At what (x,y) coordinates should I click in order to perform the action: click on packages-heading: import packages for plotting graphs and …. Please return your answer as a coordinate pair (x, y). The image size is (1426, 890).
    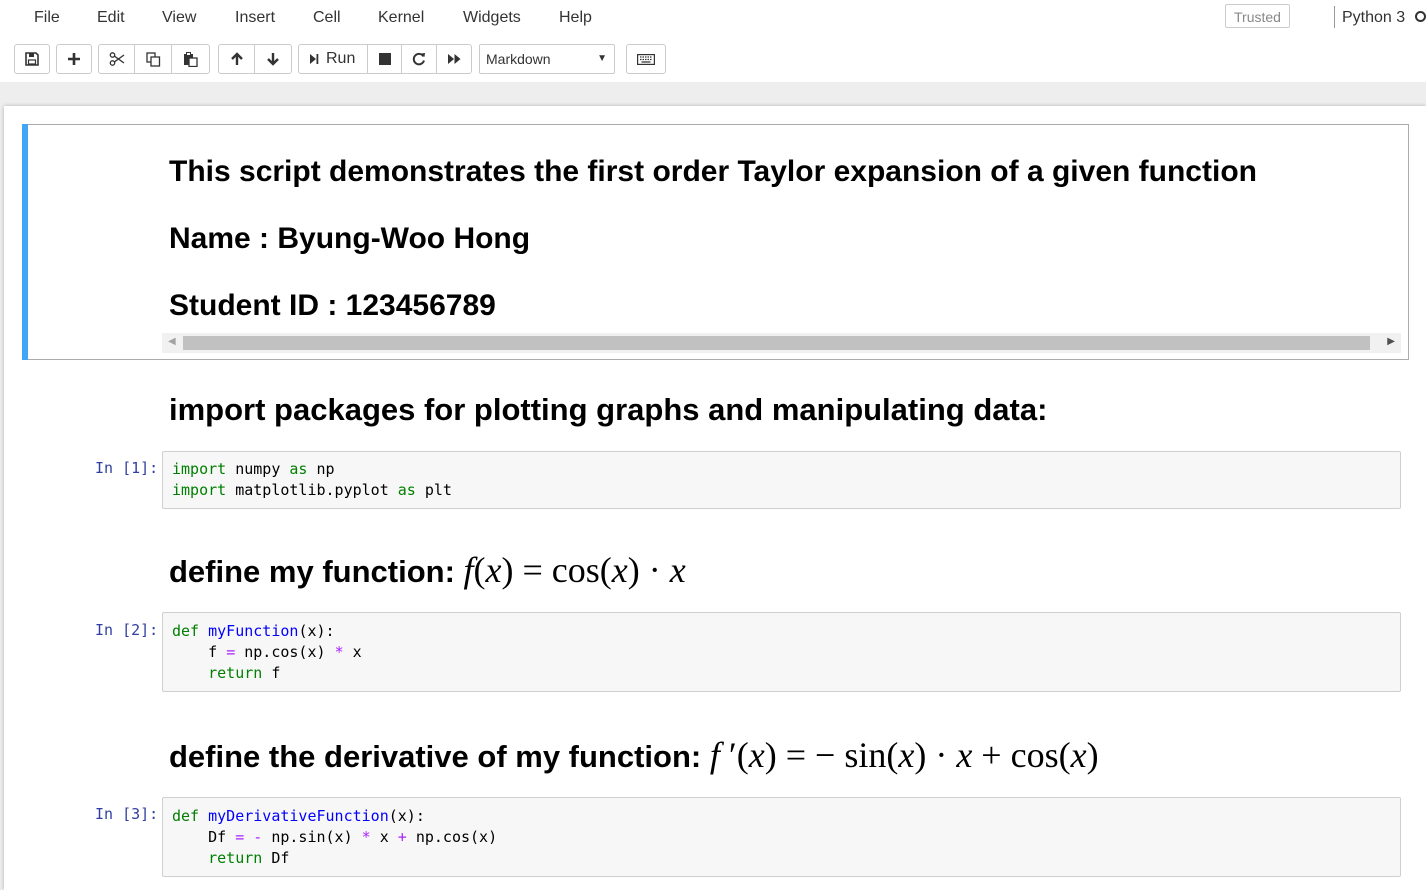
    Looking at the image, I should click on (608, 409).